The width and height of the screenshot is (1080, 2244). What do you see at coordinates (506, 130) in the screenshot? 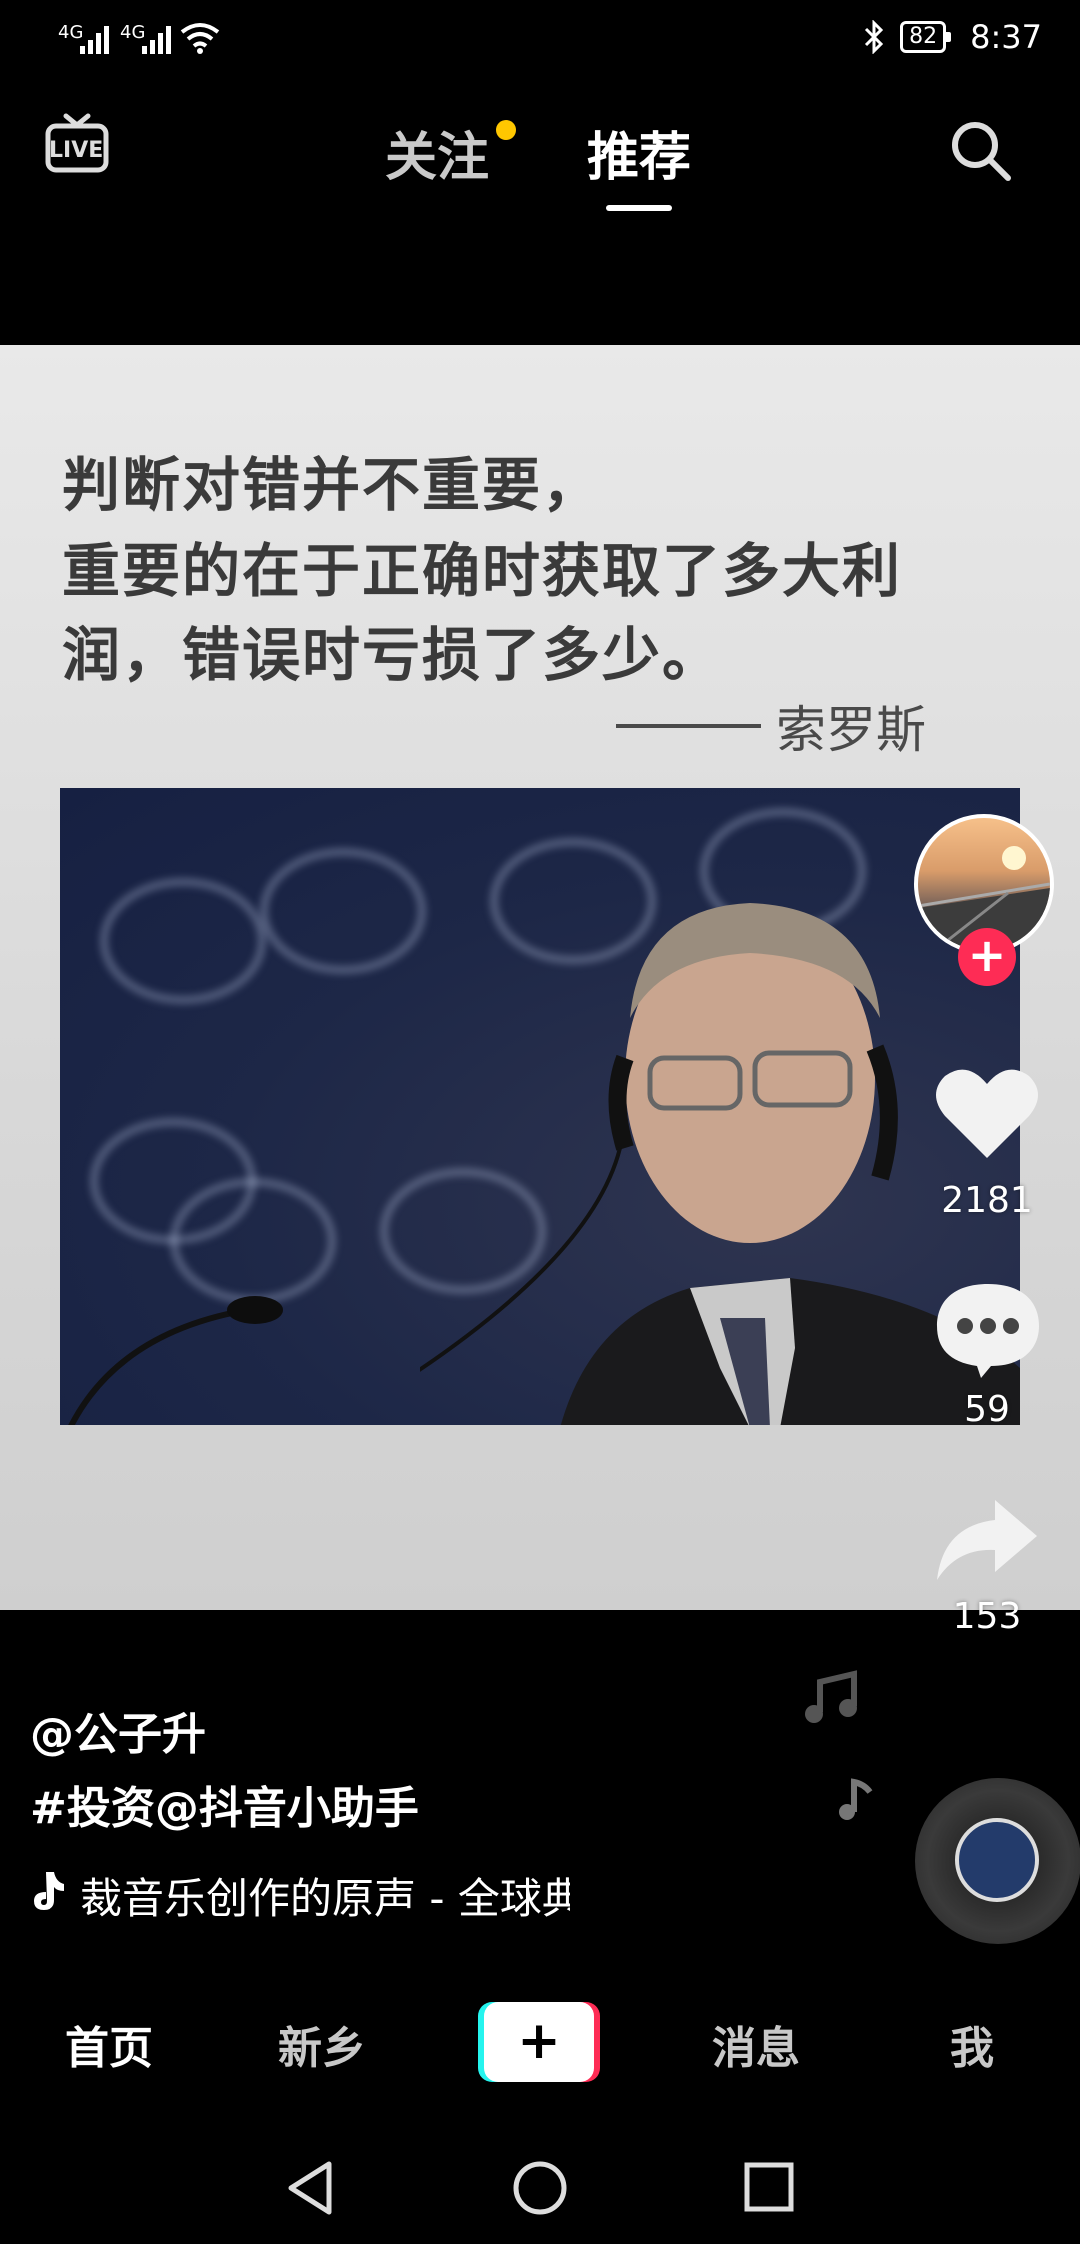
I see `notification-dot` at bounding box center [506, 130].